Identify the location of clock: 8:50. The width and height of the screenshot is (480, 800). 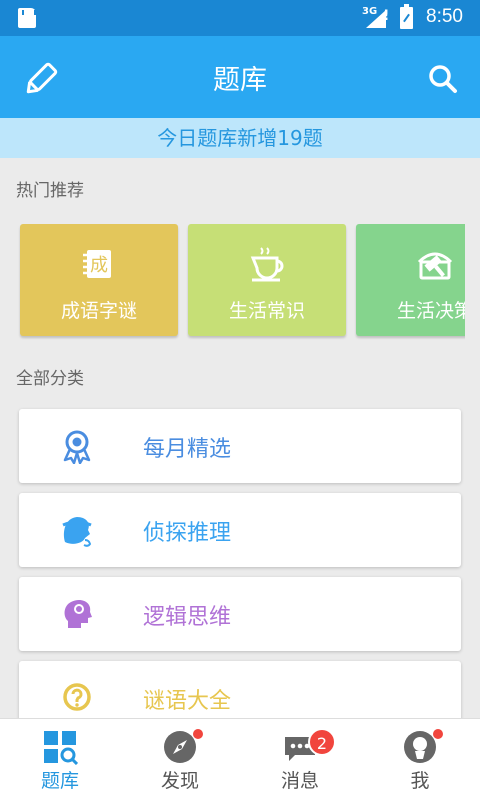
(444, 16).